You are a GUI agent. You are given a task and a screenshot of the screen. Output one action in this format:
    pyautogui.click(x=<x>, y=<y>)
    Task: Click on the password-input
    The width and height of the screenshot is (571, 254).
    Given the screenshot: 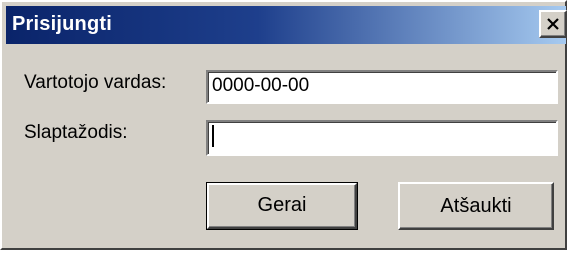 What is the action you would take?
    pyautogui.click(x=382, y=138)
    